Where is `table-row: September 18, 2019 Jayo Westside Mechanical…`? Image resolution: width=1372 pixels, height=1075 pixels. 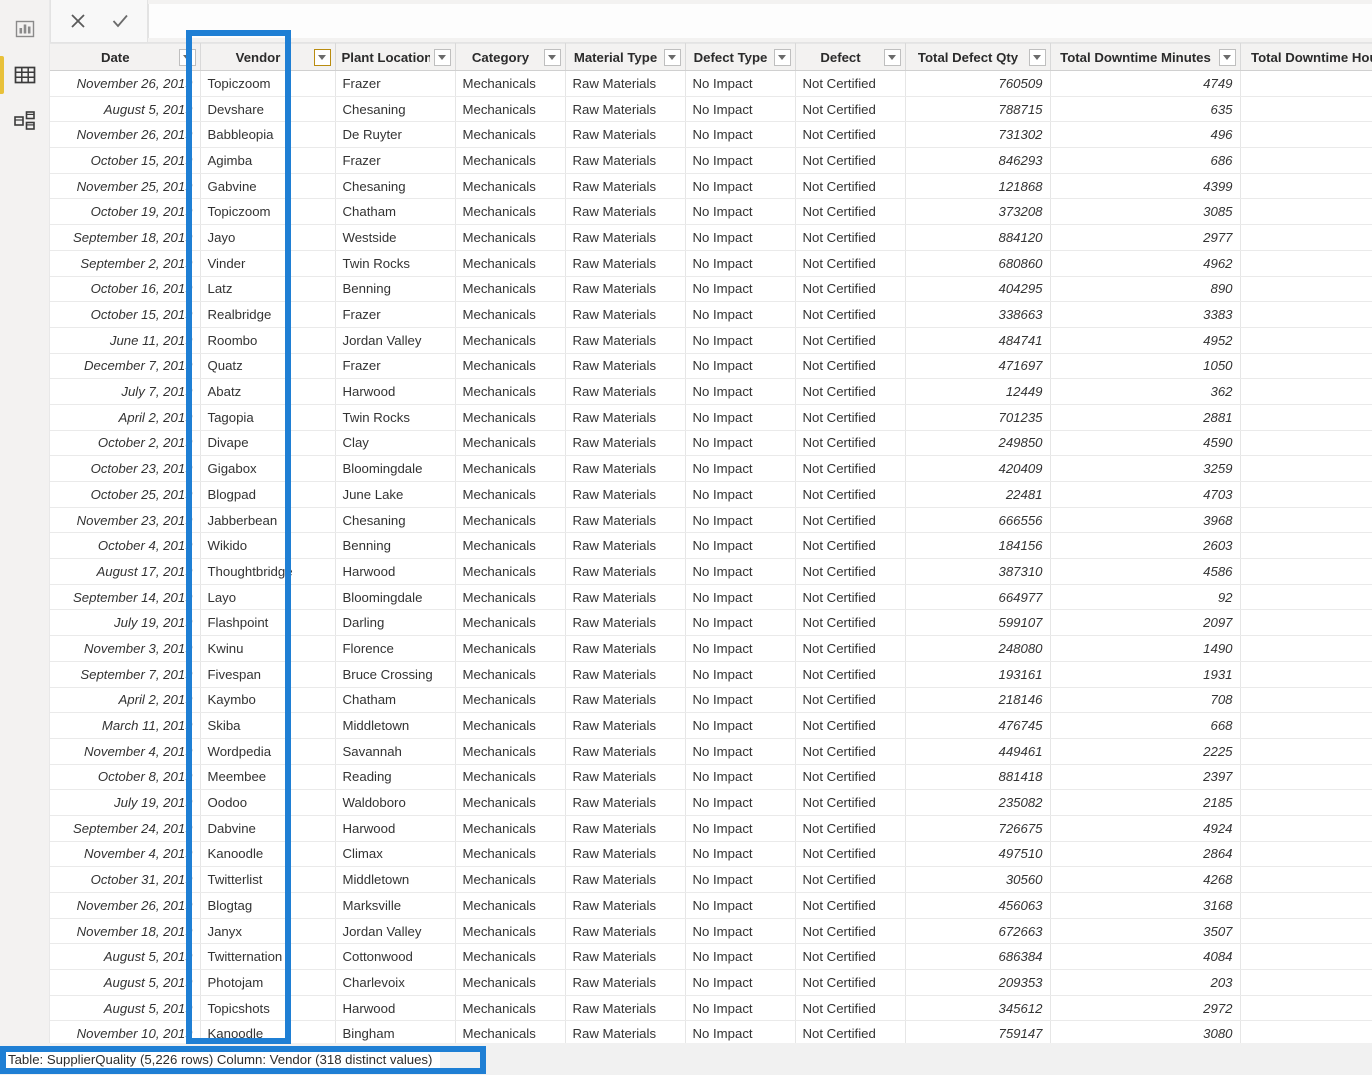
table-row: September 18, 2019 Jayo Westside Mechanical… is located at coordinates (711, 237).